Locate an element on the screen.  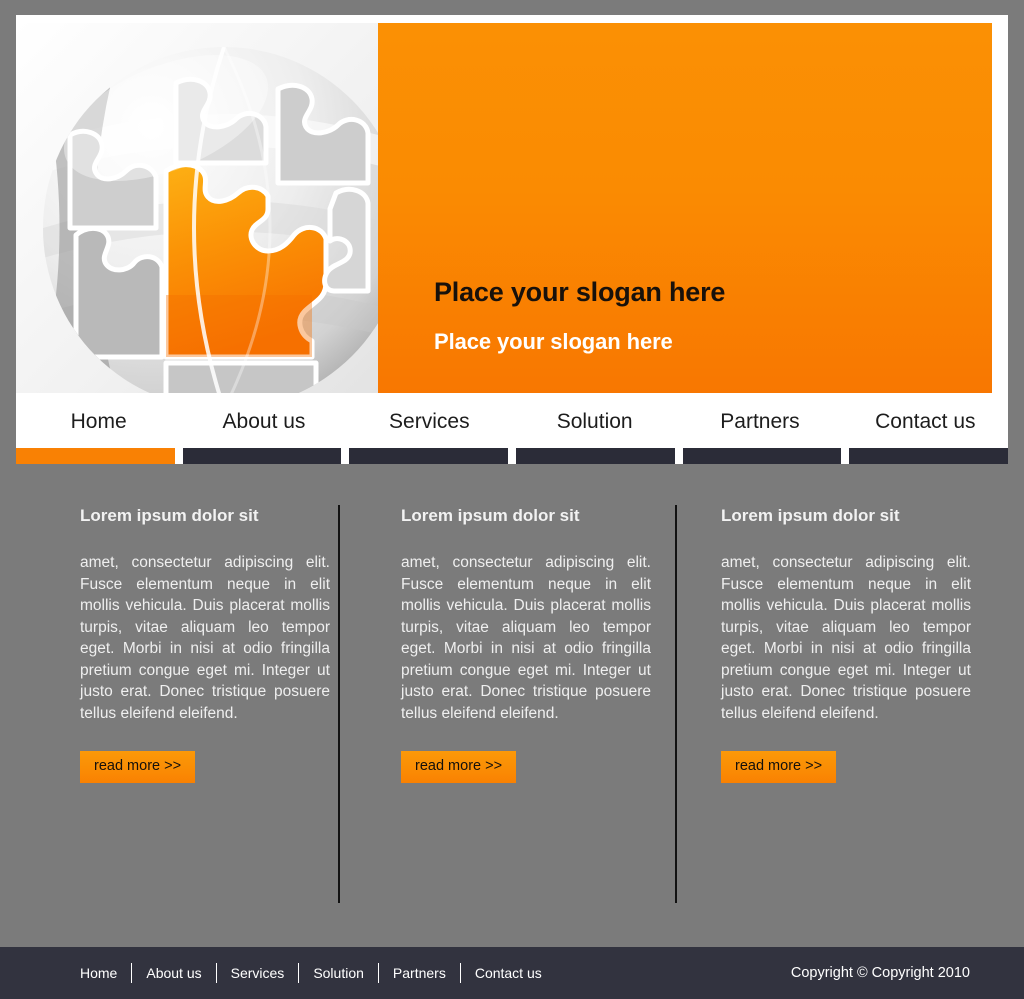
footer-link-solution: Solution is located at coordinates (338, 973).